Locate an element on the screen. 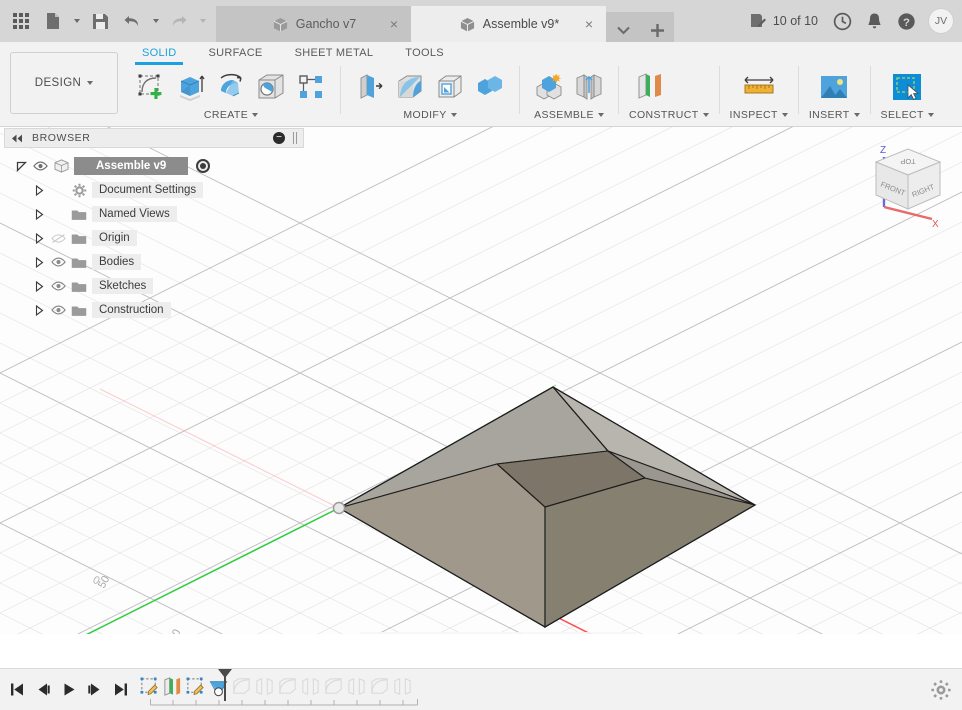  ribbon-group-label-select: SELECT is located at coordinates (907, 115).